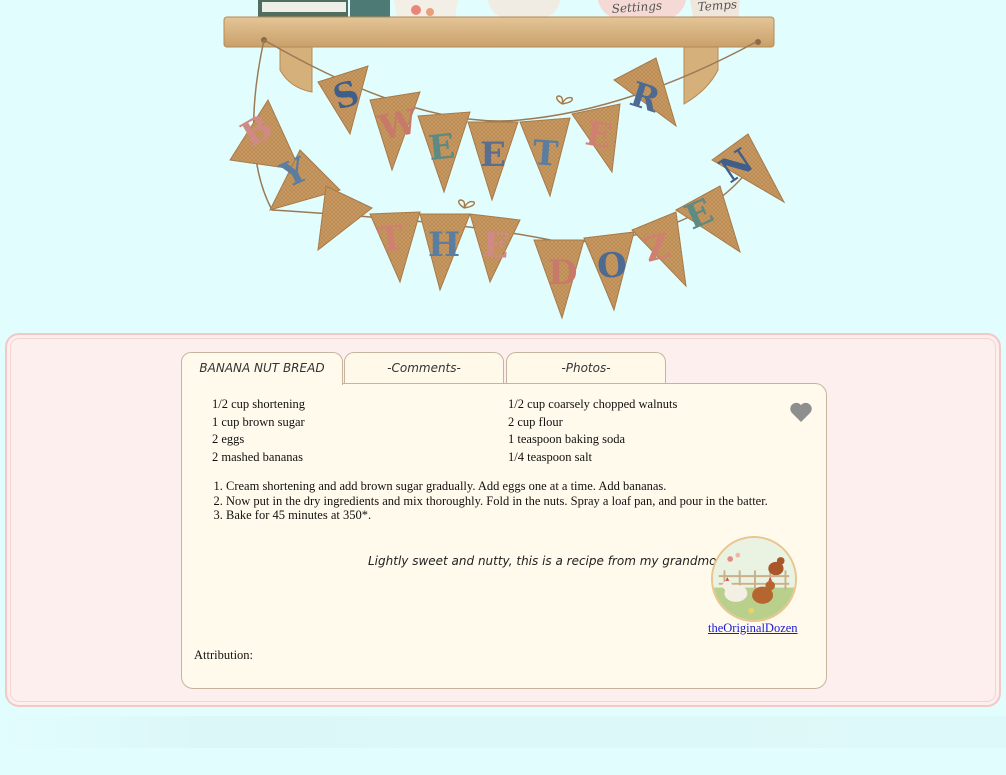 The image size is (1006, 775). I want to click on ingredient-item: 2 cup flour, so click(535, 421).